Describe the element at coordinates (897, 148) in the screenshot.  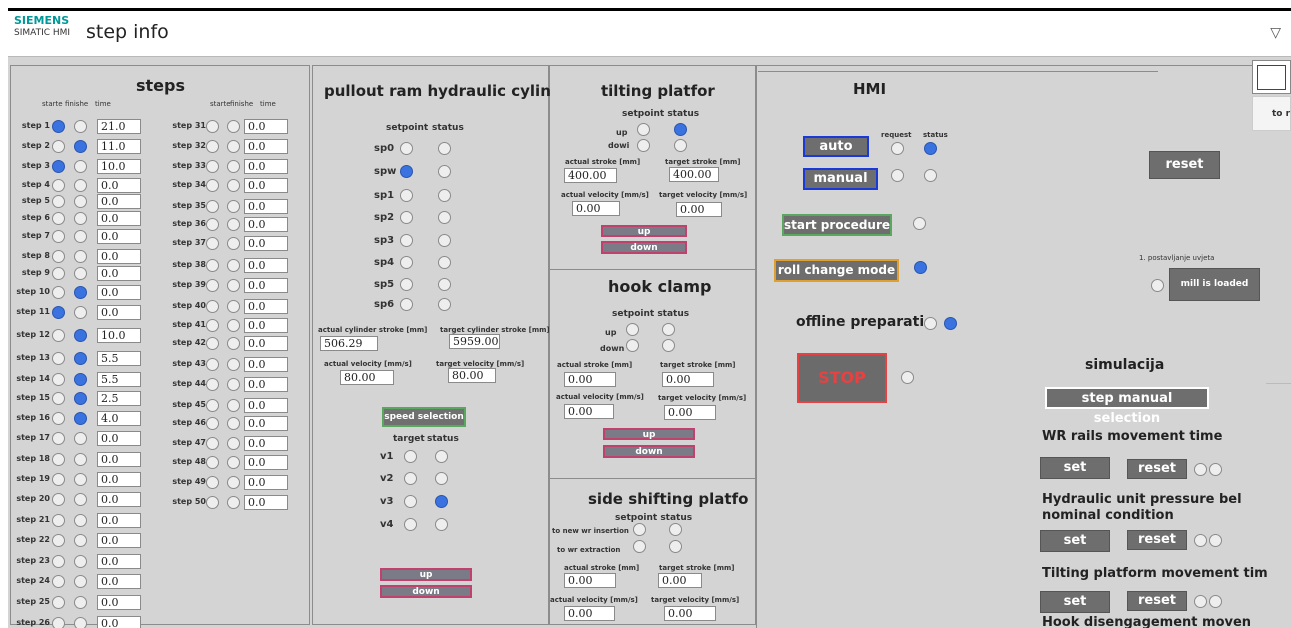
I see `auto-request-radio` at that location.